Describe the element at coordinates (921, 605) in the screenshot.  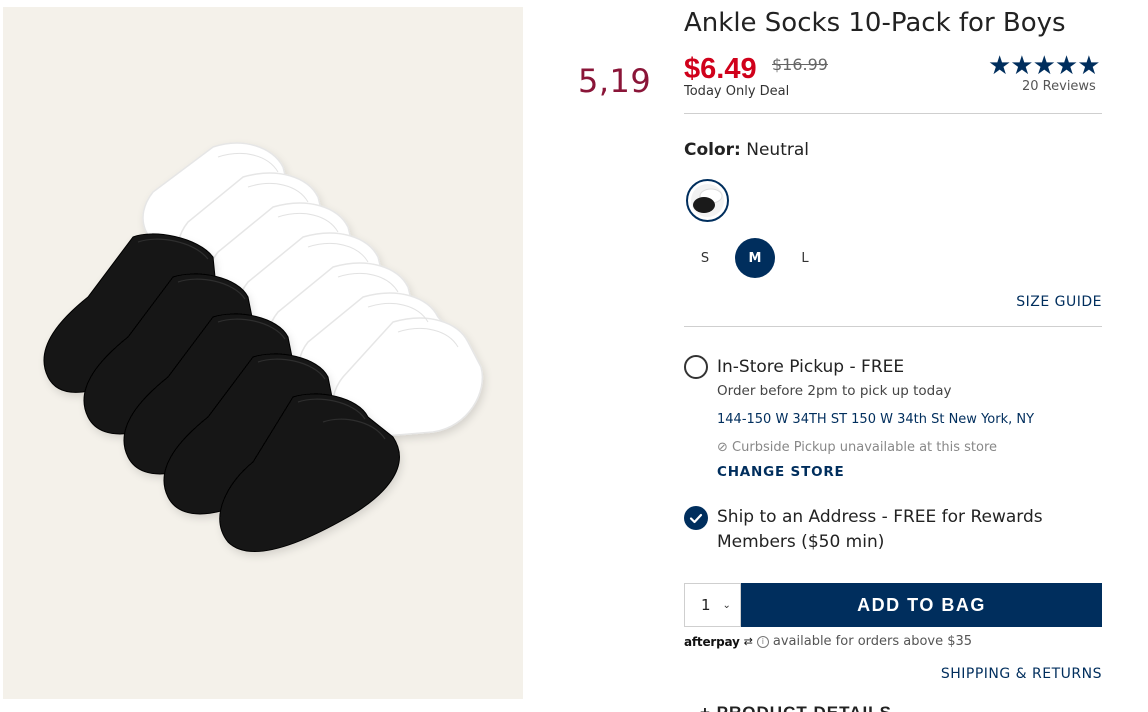
I see `add-to-bag-button: ADD TO BAG` at that location.